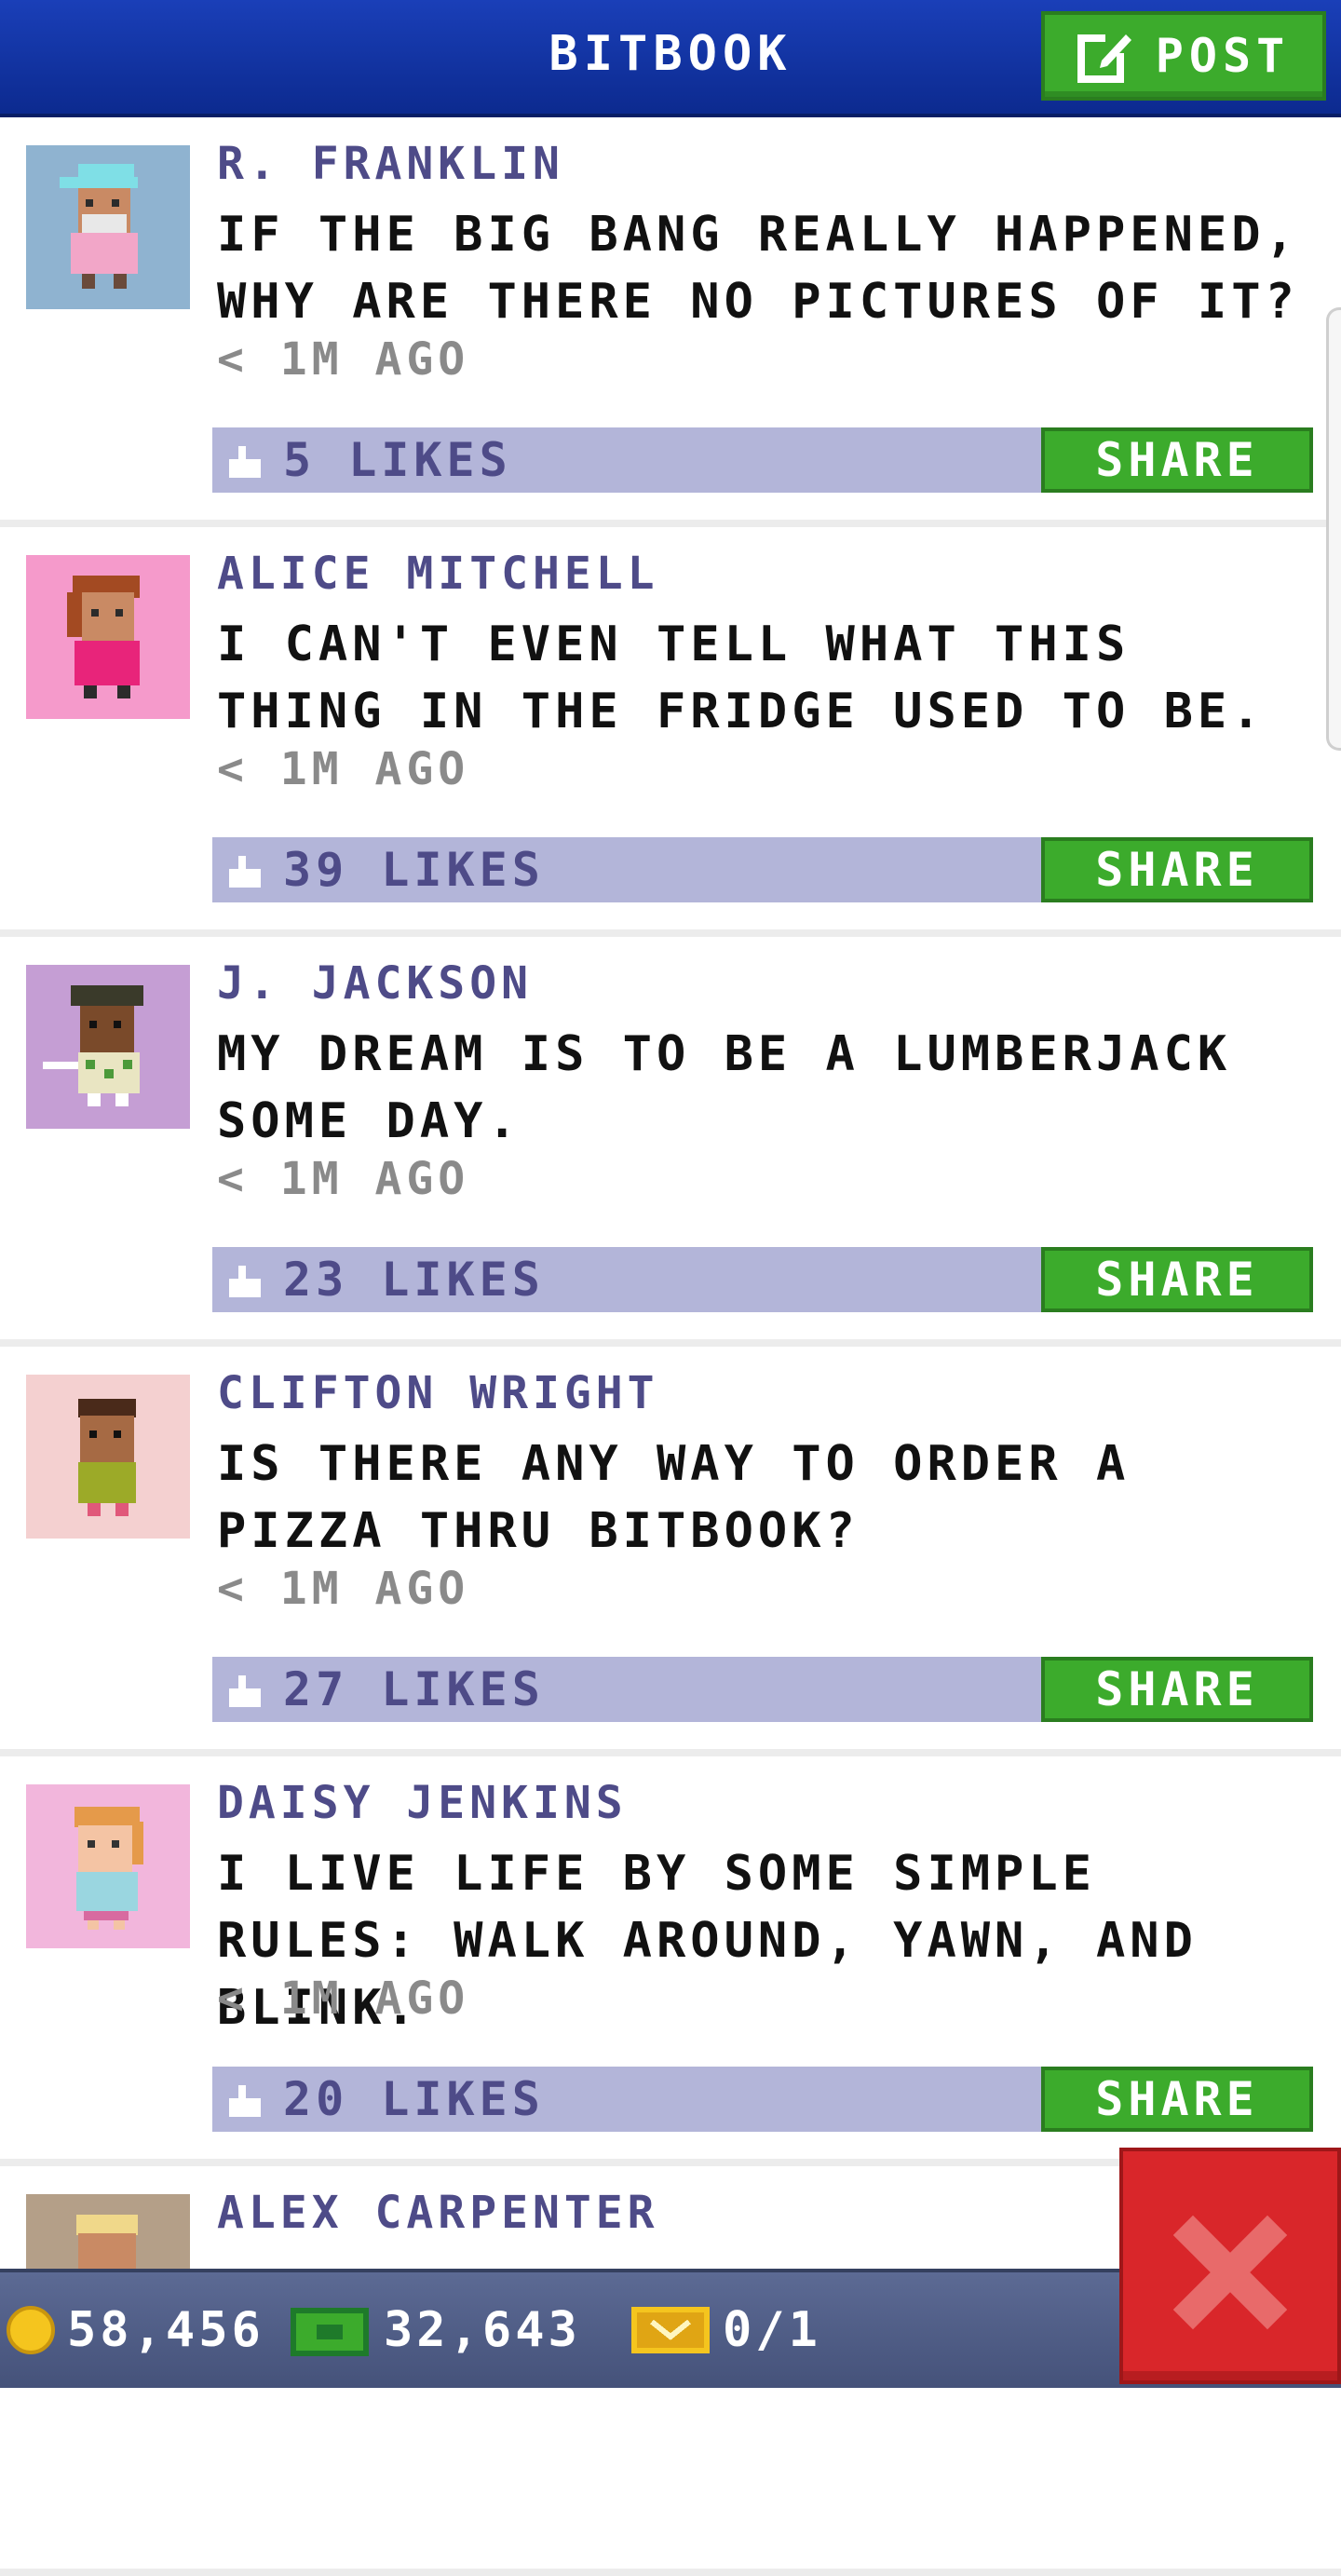  I want to click on tickets-display: 0/1, so click(725, 2330).